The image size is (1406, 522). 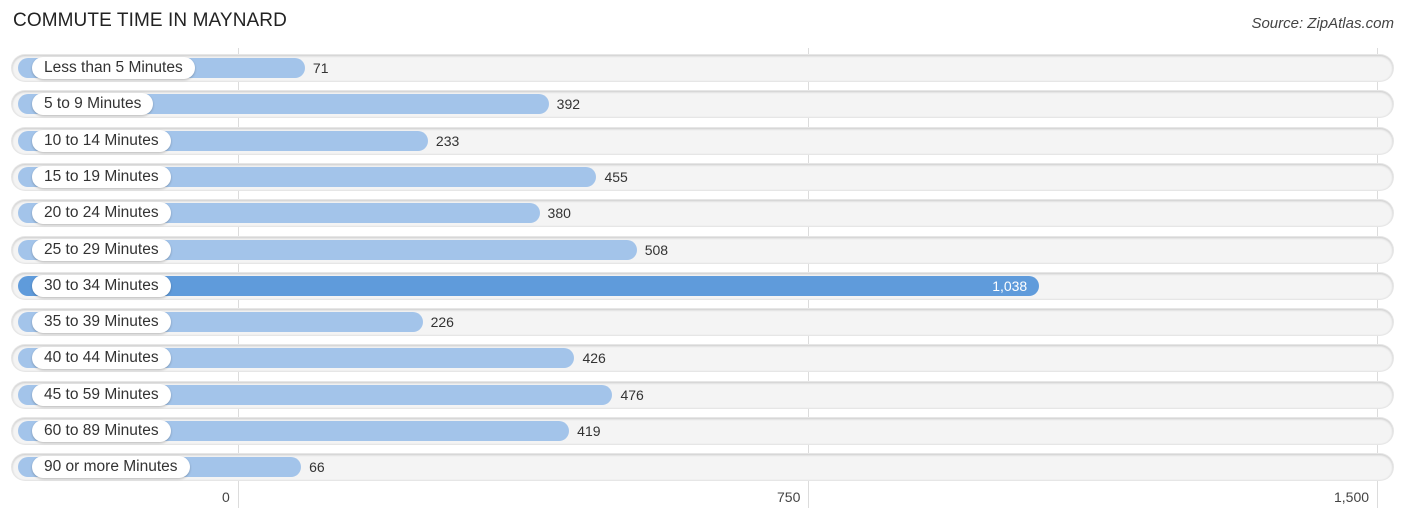 What do you see at coordinates (559, 213) in the screenshot?
I see `value-label: 380` at bounding box center [559, 213].